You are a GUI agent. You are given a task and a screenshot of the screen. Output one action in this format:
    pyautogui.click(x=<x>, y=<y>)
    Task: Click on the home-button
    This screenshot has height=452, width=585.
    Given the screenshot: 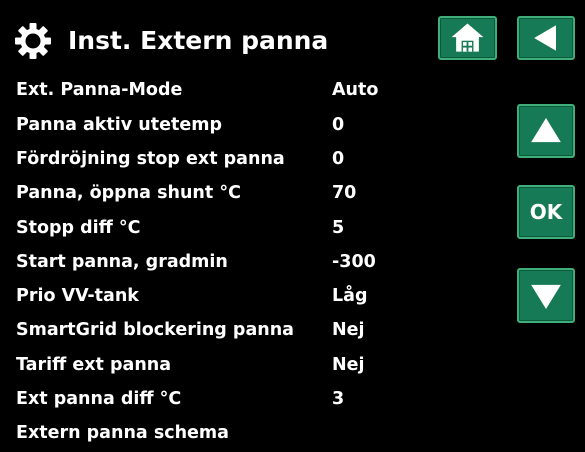 What is the action you would take?
    pyautogui.click(x=467, y=38)
    